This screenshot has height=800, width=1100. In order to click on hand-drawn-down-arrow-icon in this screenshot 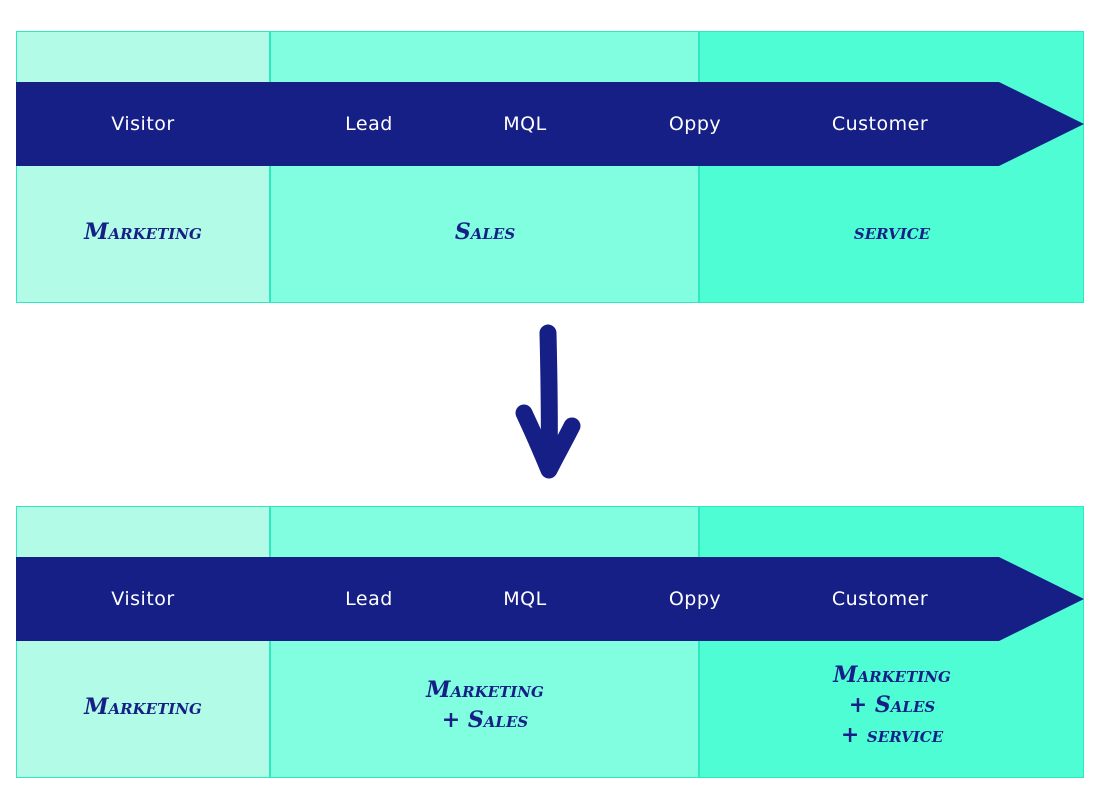, I will do `click(548, 401)`.